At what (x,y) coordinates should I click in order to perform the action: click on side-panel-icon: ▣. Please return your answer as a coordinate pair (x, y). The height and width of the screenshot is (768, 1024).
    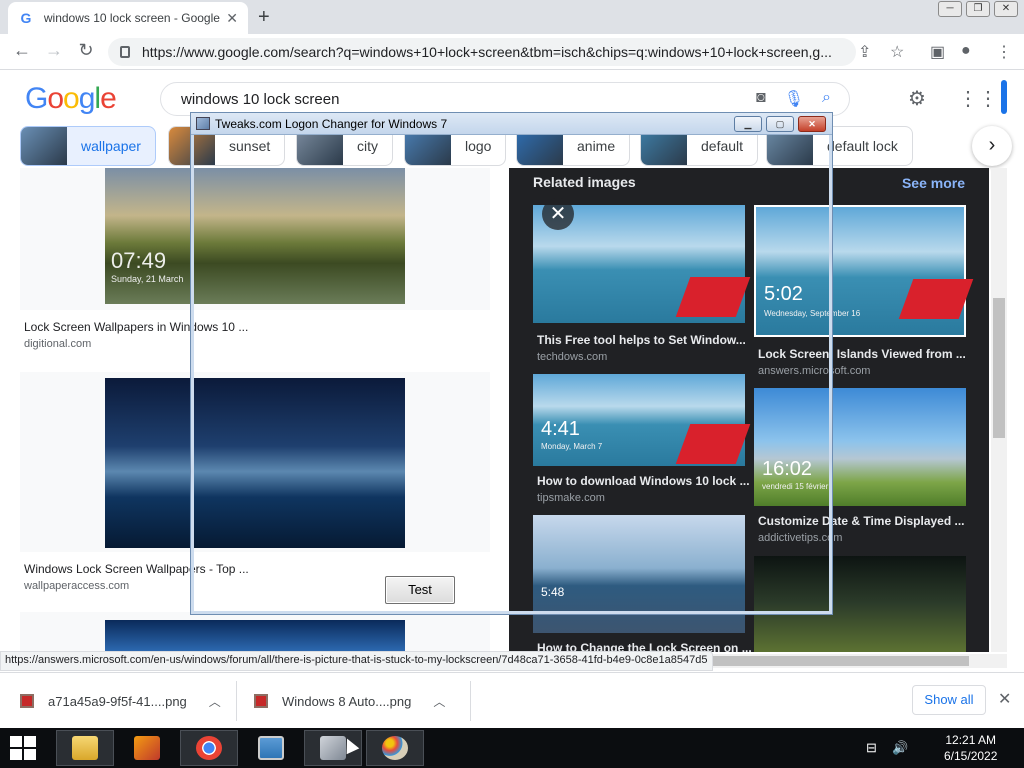
    Looking at the image, I should click on (937, 52).